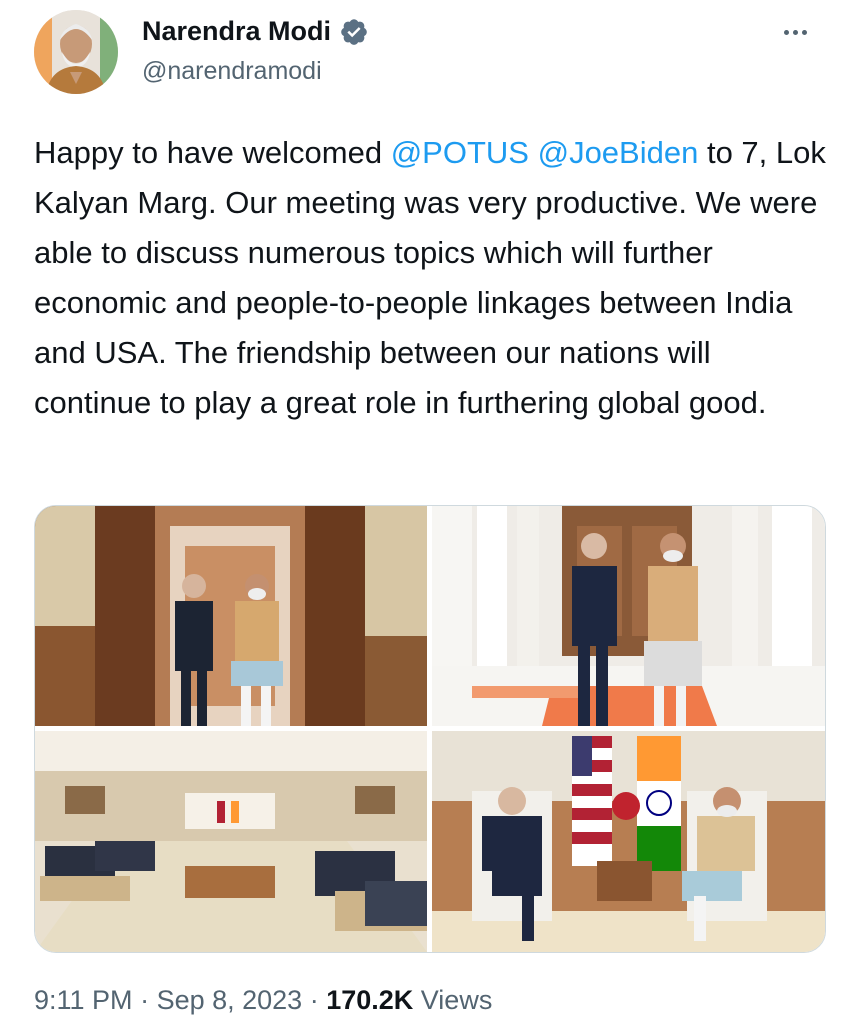 This screenshot has height=1024, width=857. What do you see at coordinates (369, 1000) in the screenshot?
I see `views-count: 170.2K` at bounding box center [369, 1000].